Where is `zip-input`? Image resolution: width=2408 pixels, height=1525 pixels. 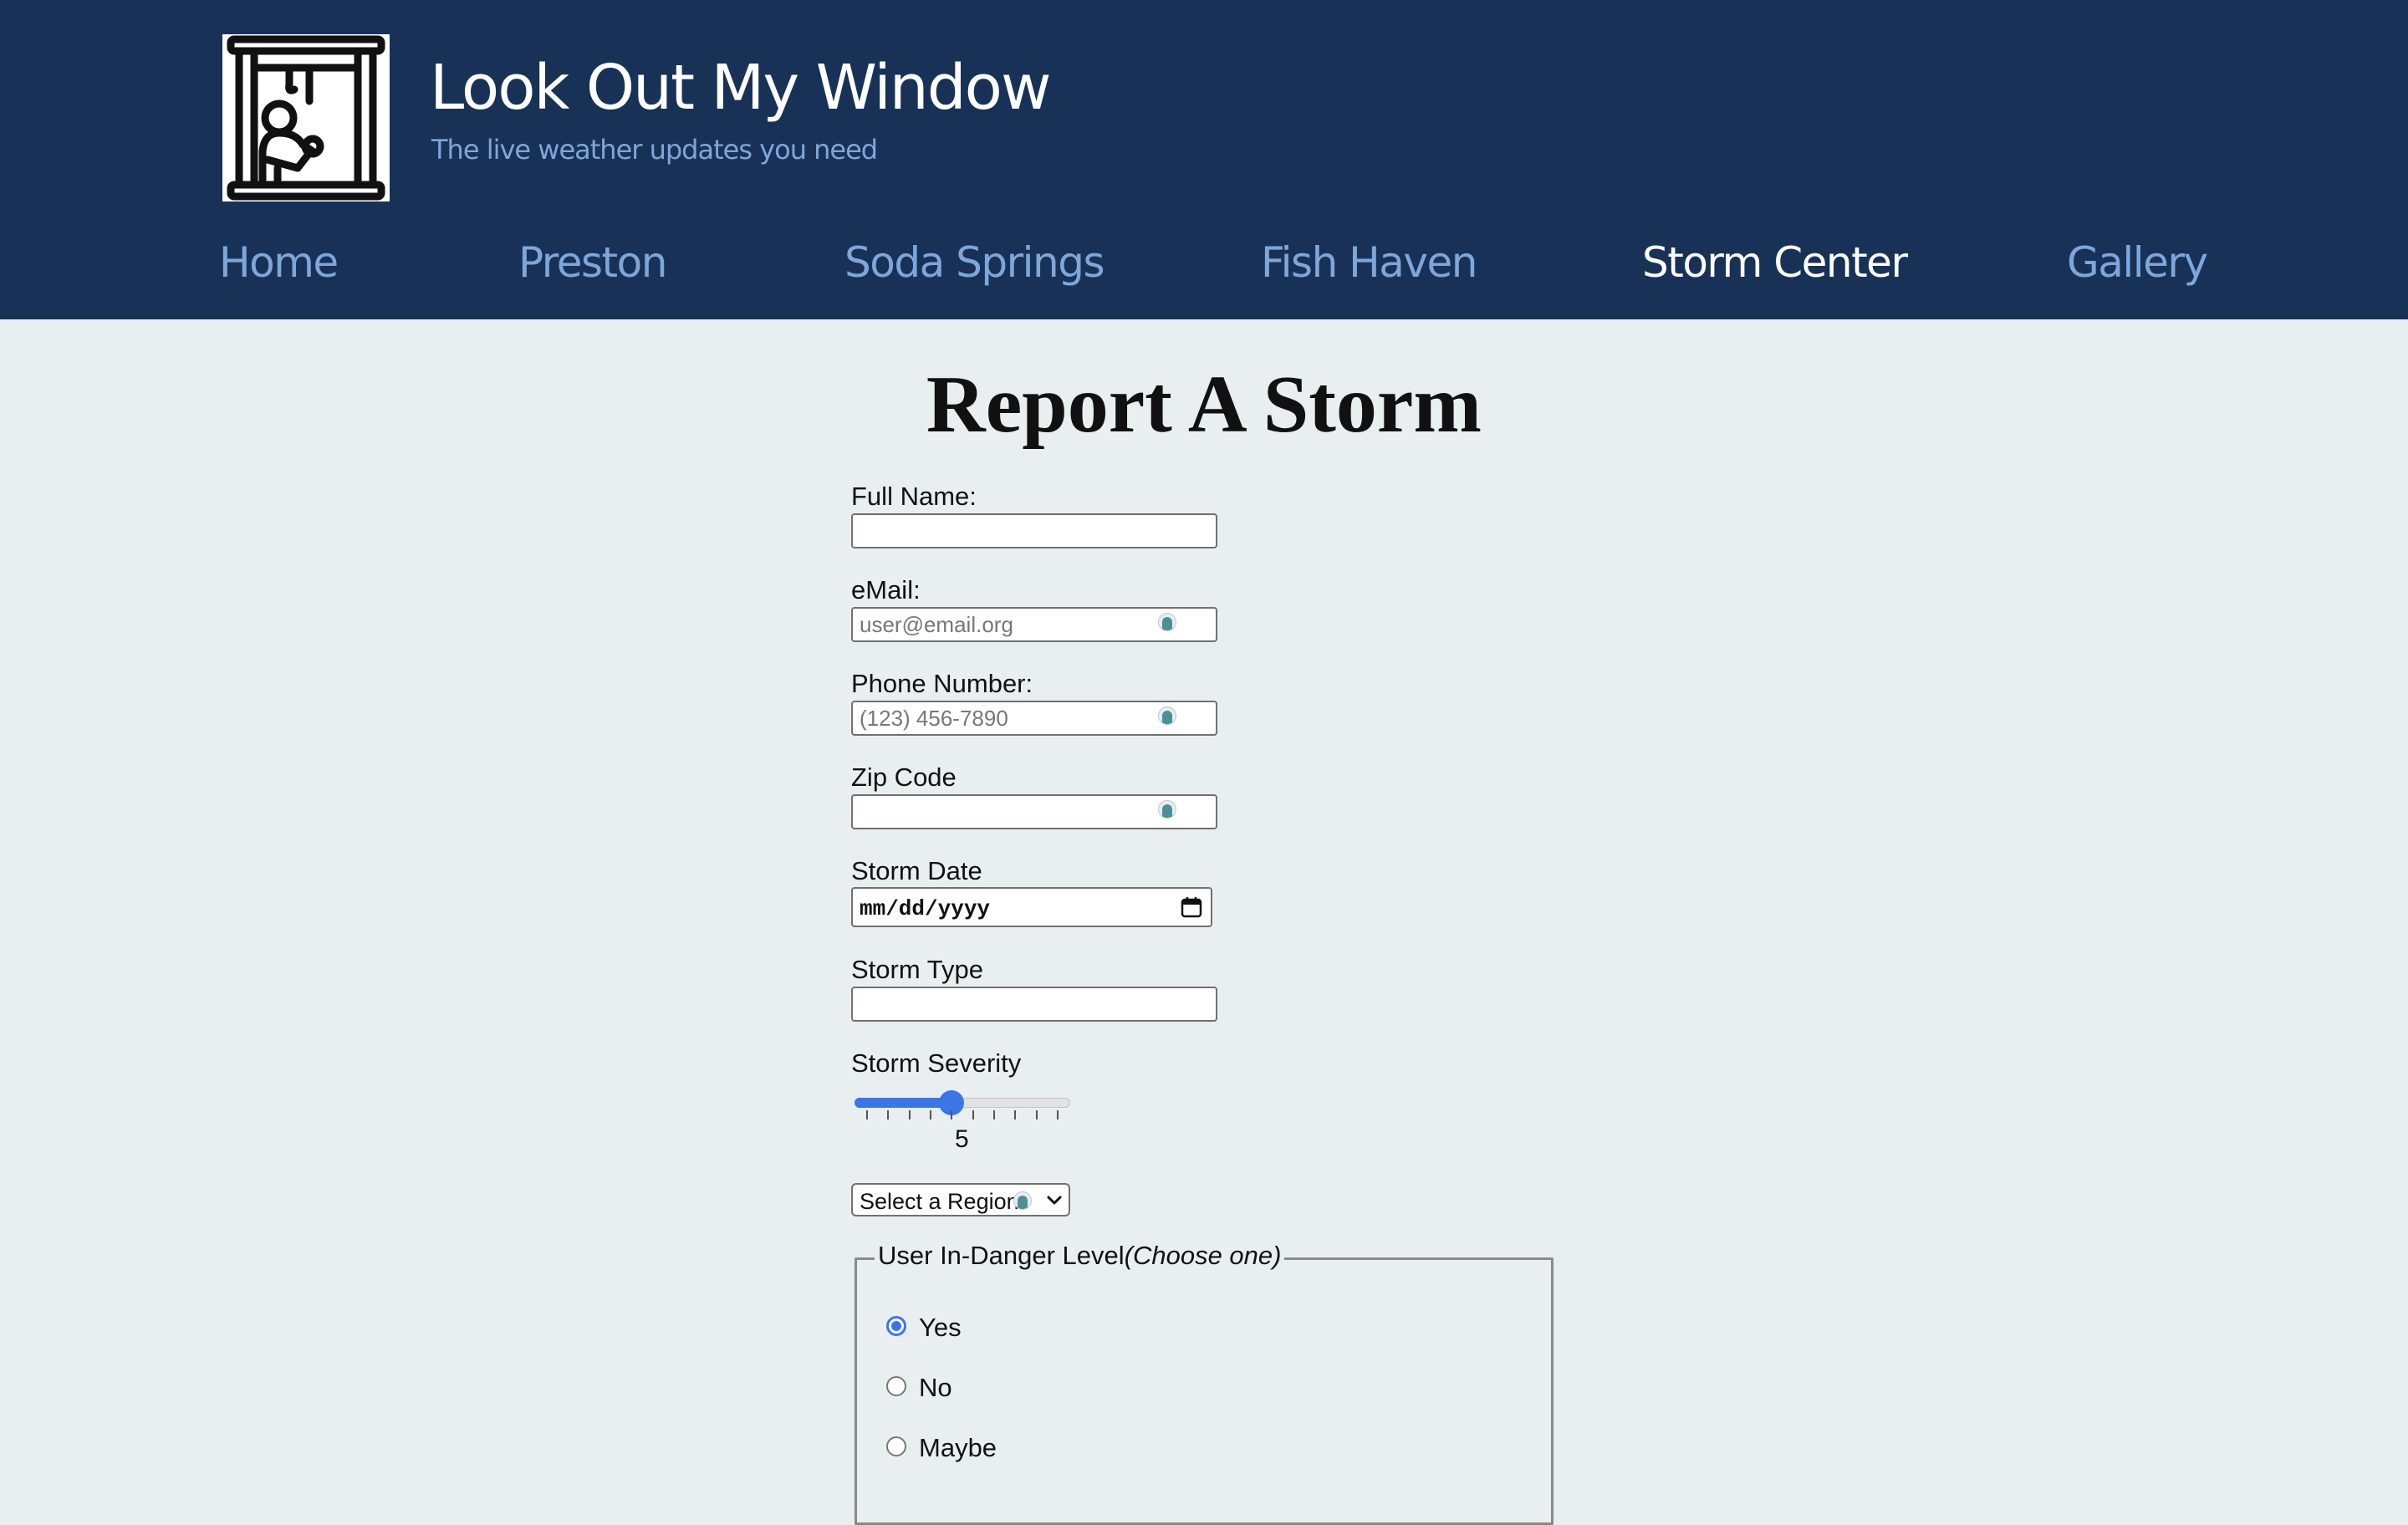
zip-input is located at coordinates (1034, 811).